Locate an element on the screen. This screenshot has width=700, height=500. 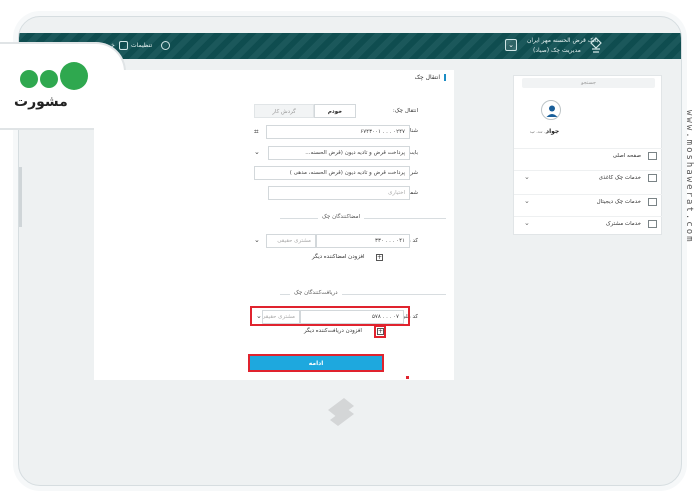
sidebar-item-label: صفحه اصلی is located at coordinates (626, 156).